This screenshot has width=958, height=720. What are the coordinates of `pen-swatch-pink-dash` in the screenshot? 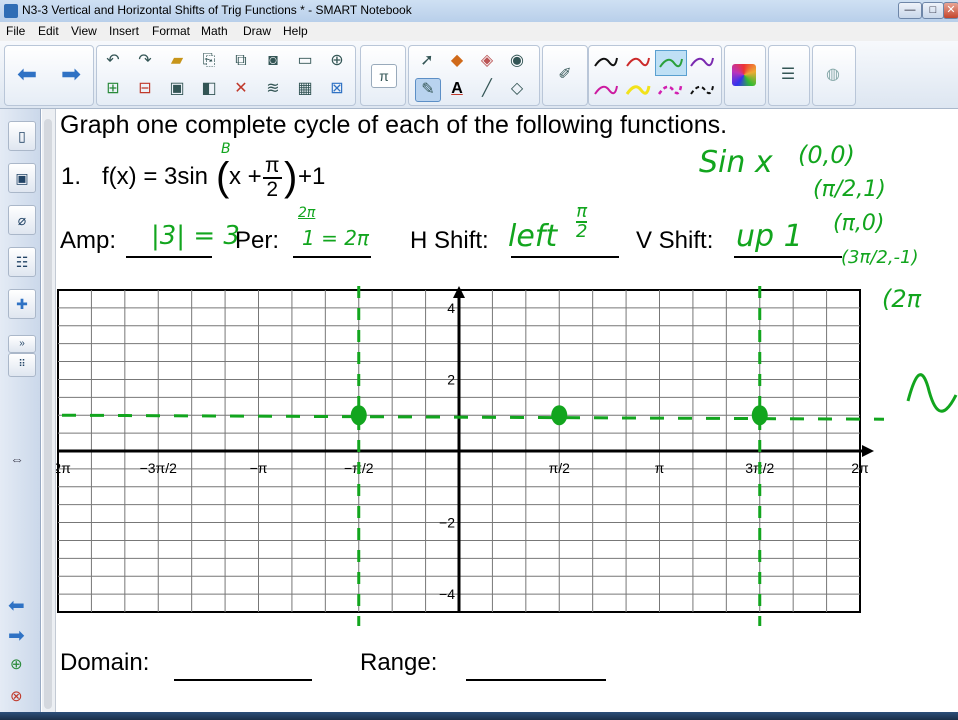 It's located at (670, 90).